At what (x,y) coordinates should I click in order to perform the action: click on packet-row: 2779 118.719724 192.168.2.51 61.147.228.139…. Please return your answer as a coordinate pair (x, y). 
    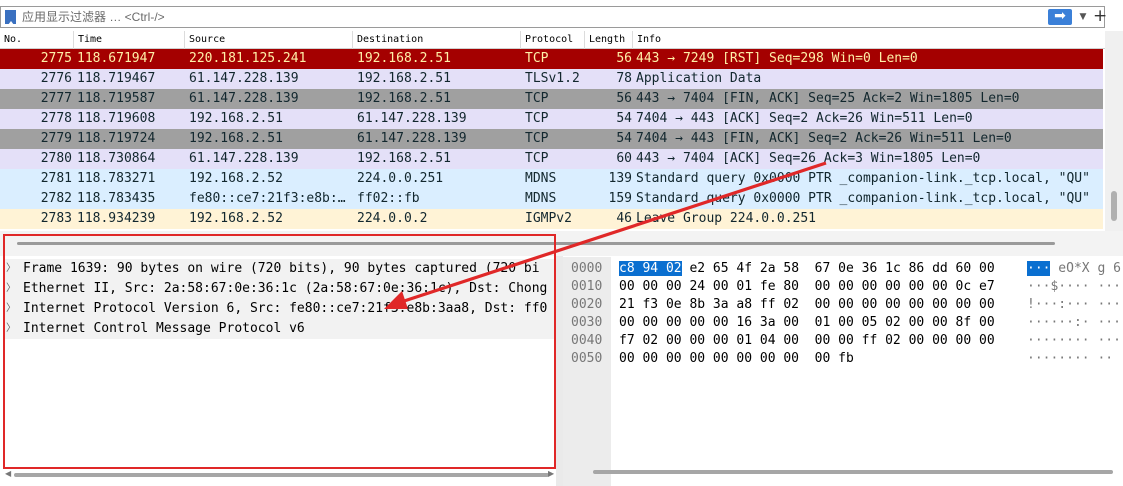
    Looking at the image, I should click on (551, 139).